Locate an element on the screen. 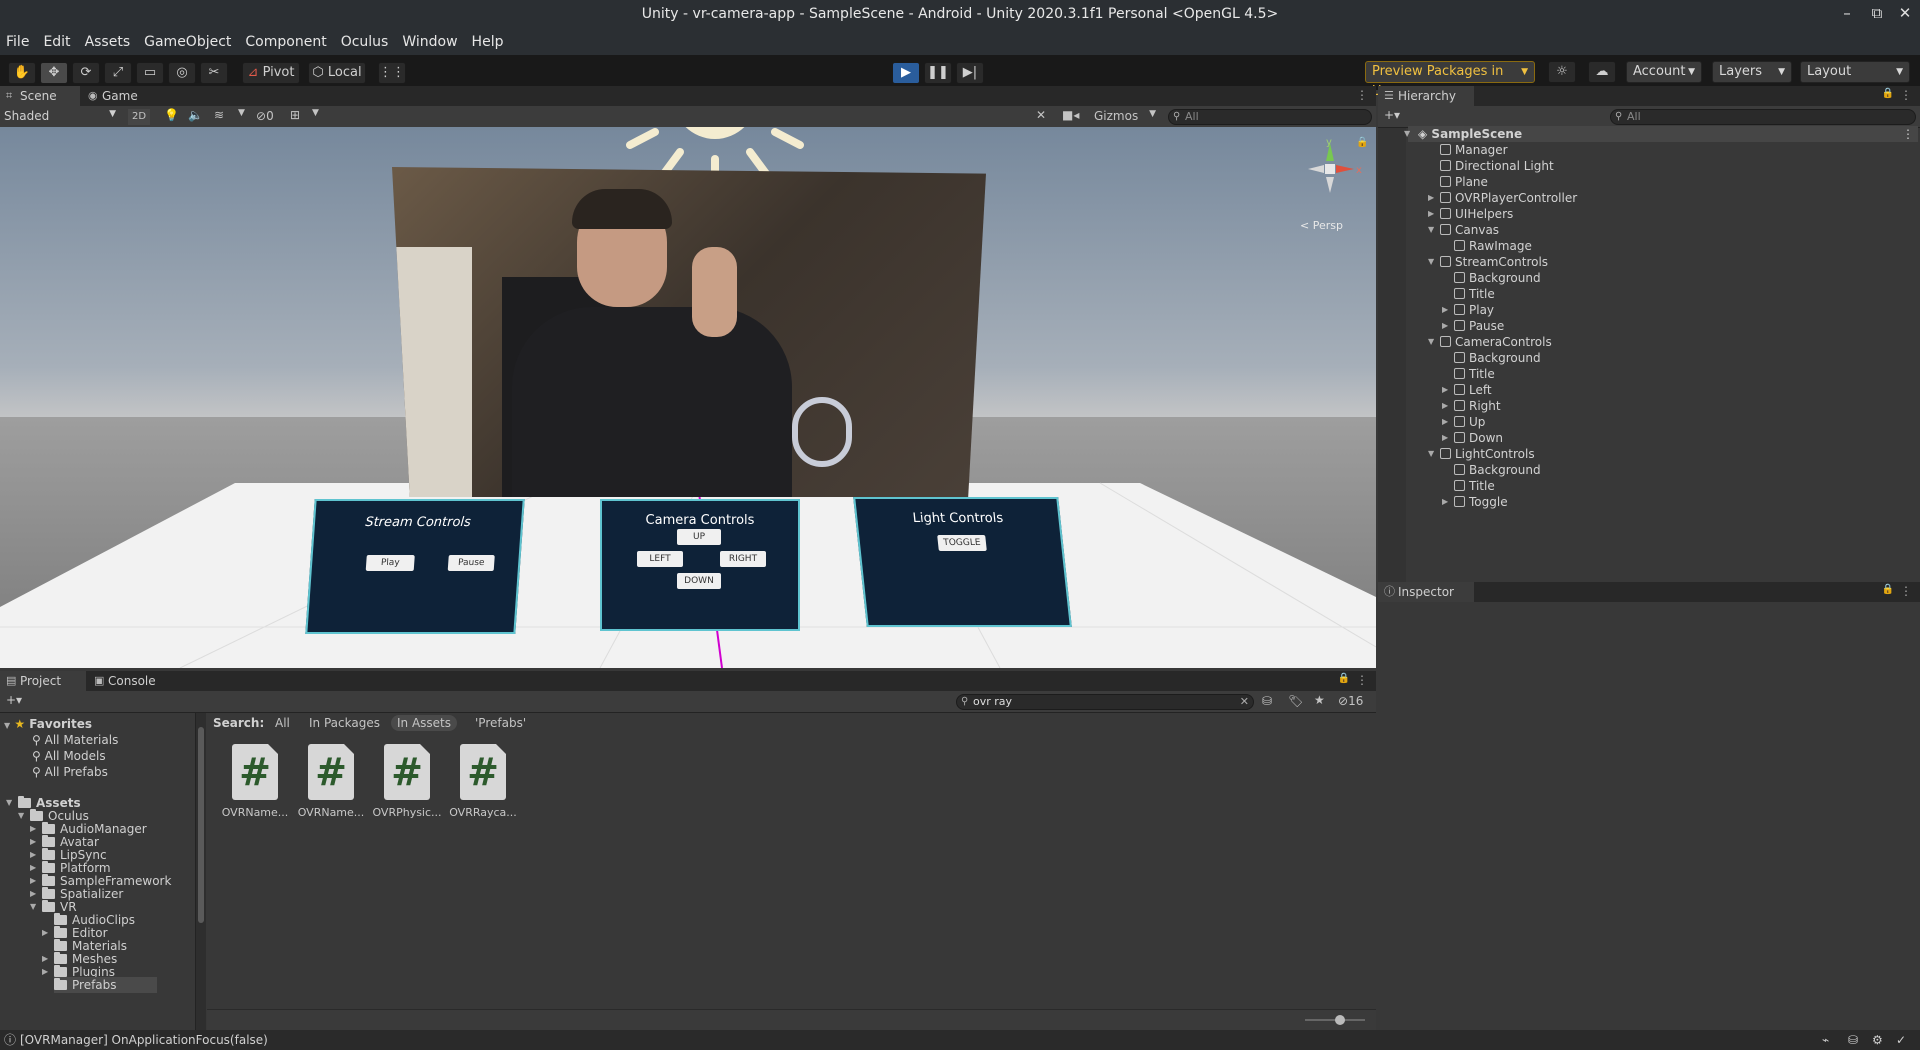 Image resolution: width=1920 pixels, height=1050 pixels. filter-by-type-icon: ⛁ is located at coordinates (1267, 701).